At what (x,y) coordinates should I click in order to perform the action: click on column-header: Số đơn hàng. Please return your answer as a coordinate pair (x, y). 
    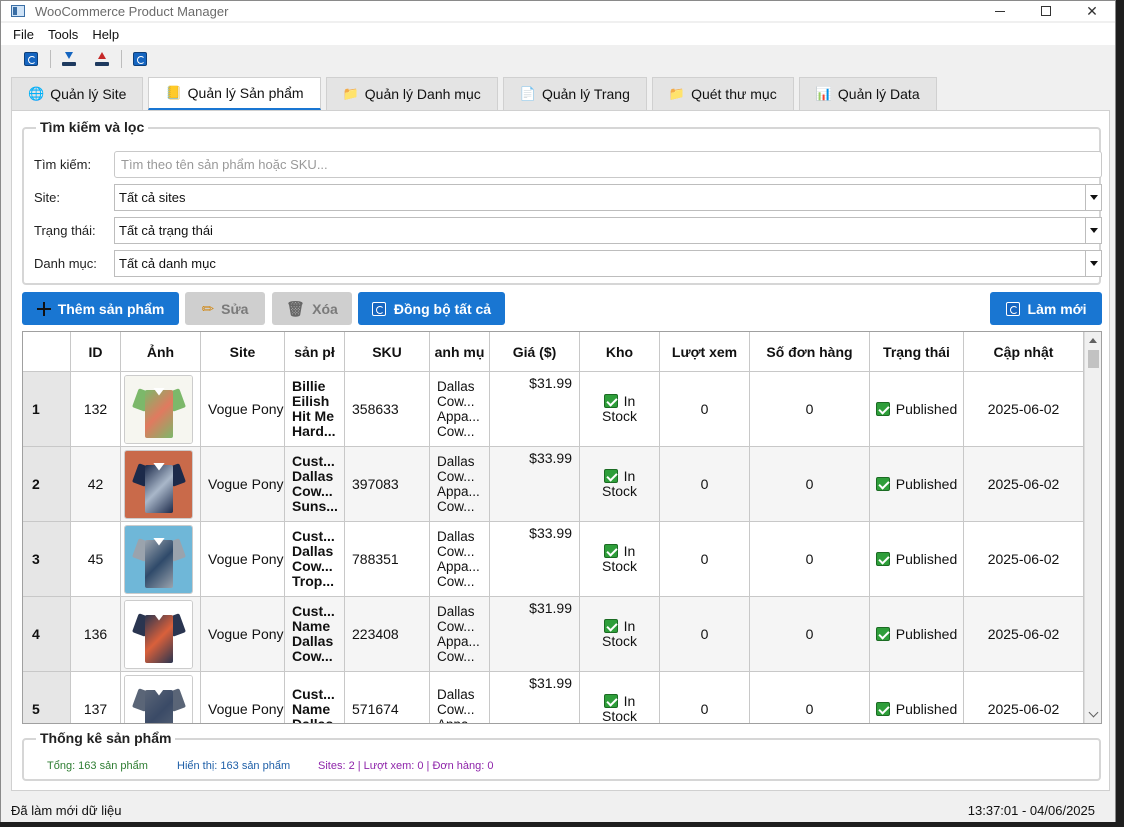
    Looking at the image, I should click on (810, 352).